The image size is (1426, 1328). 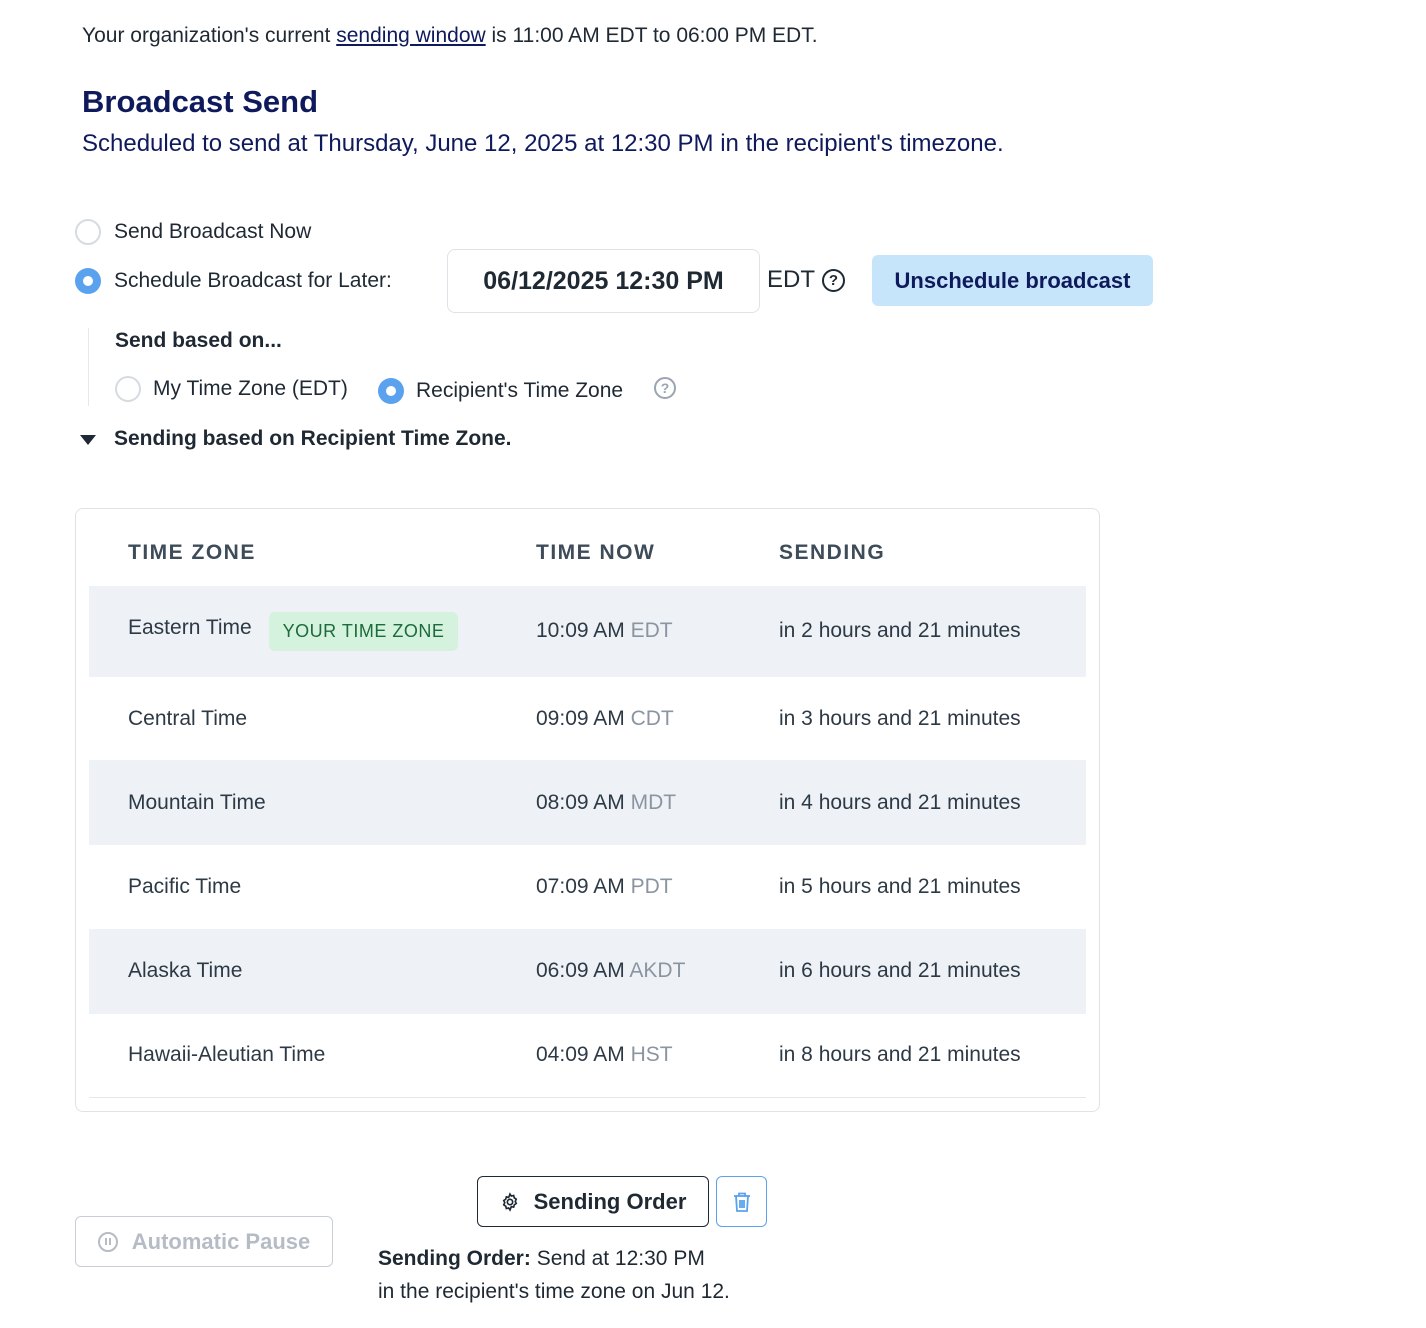 I want to click on unschedule-button: Unschedule broadcast, so click(x=1012, y=280).